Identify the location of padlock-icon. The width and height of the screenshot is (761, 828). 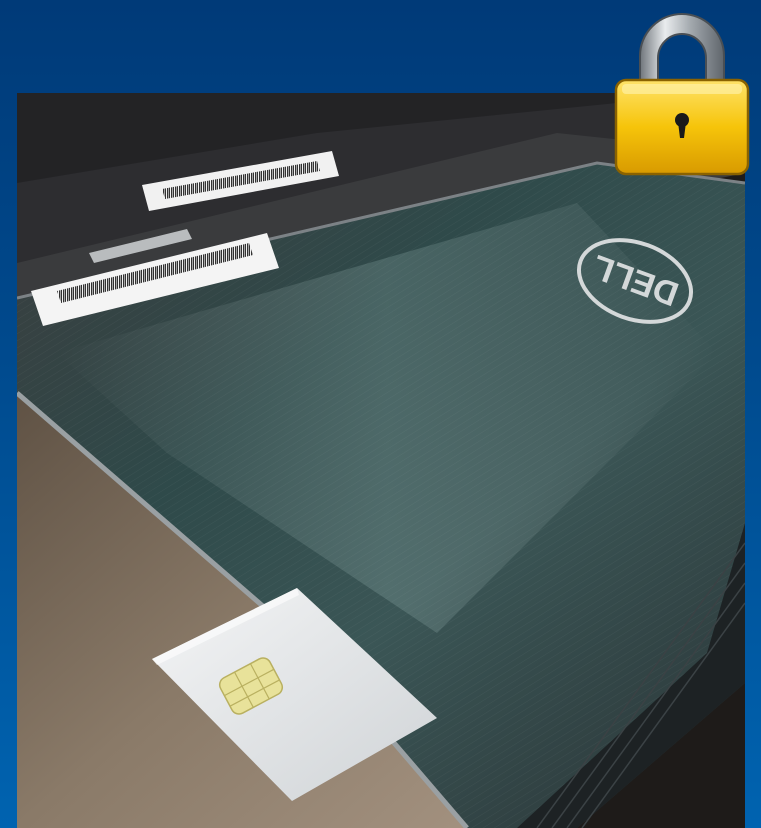
(682, 91).